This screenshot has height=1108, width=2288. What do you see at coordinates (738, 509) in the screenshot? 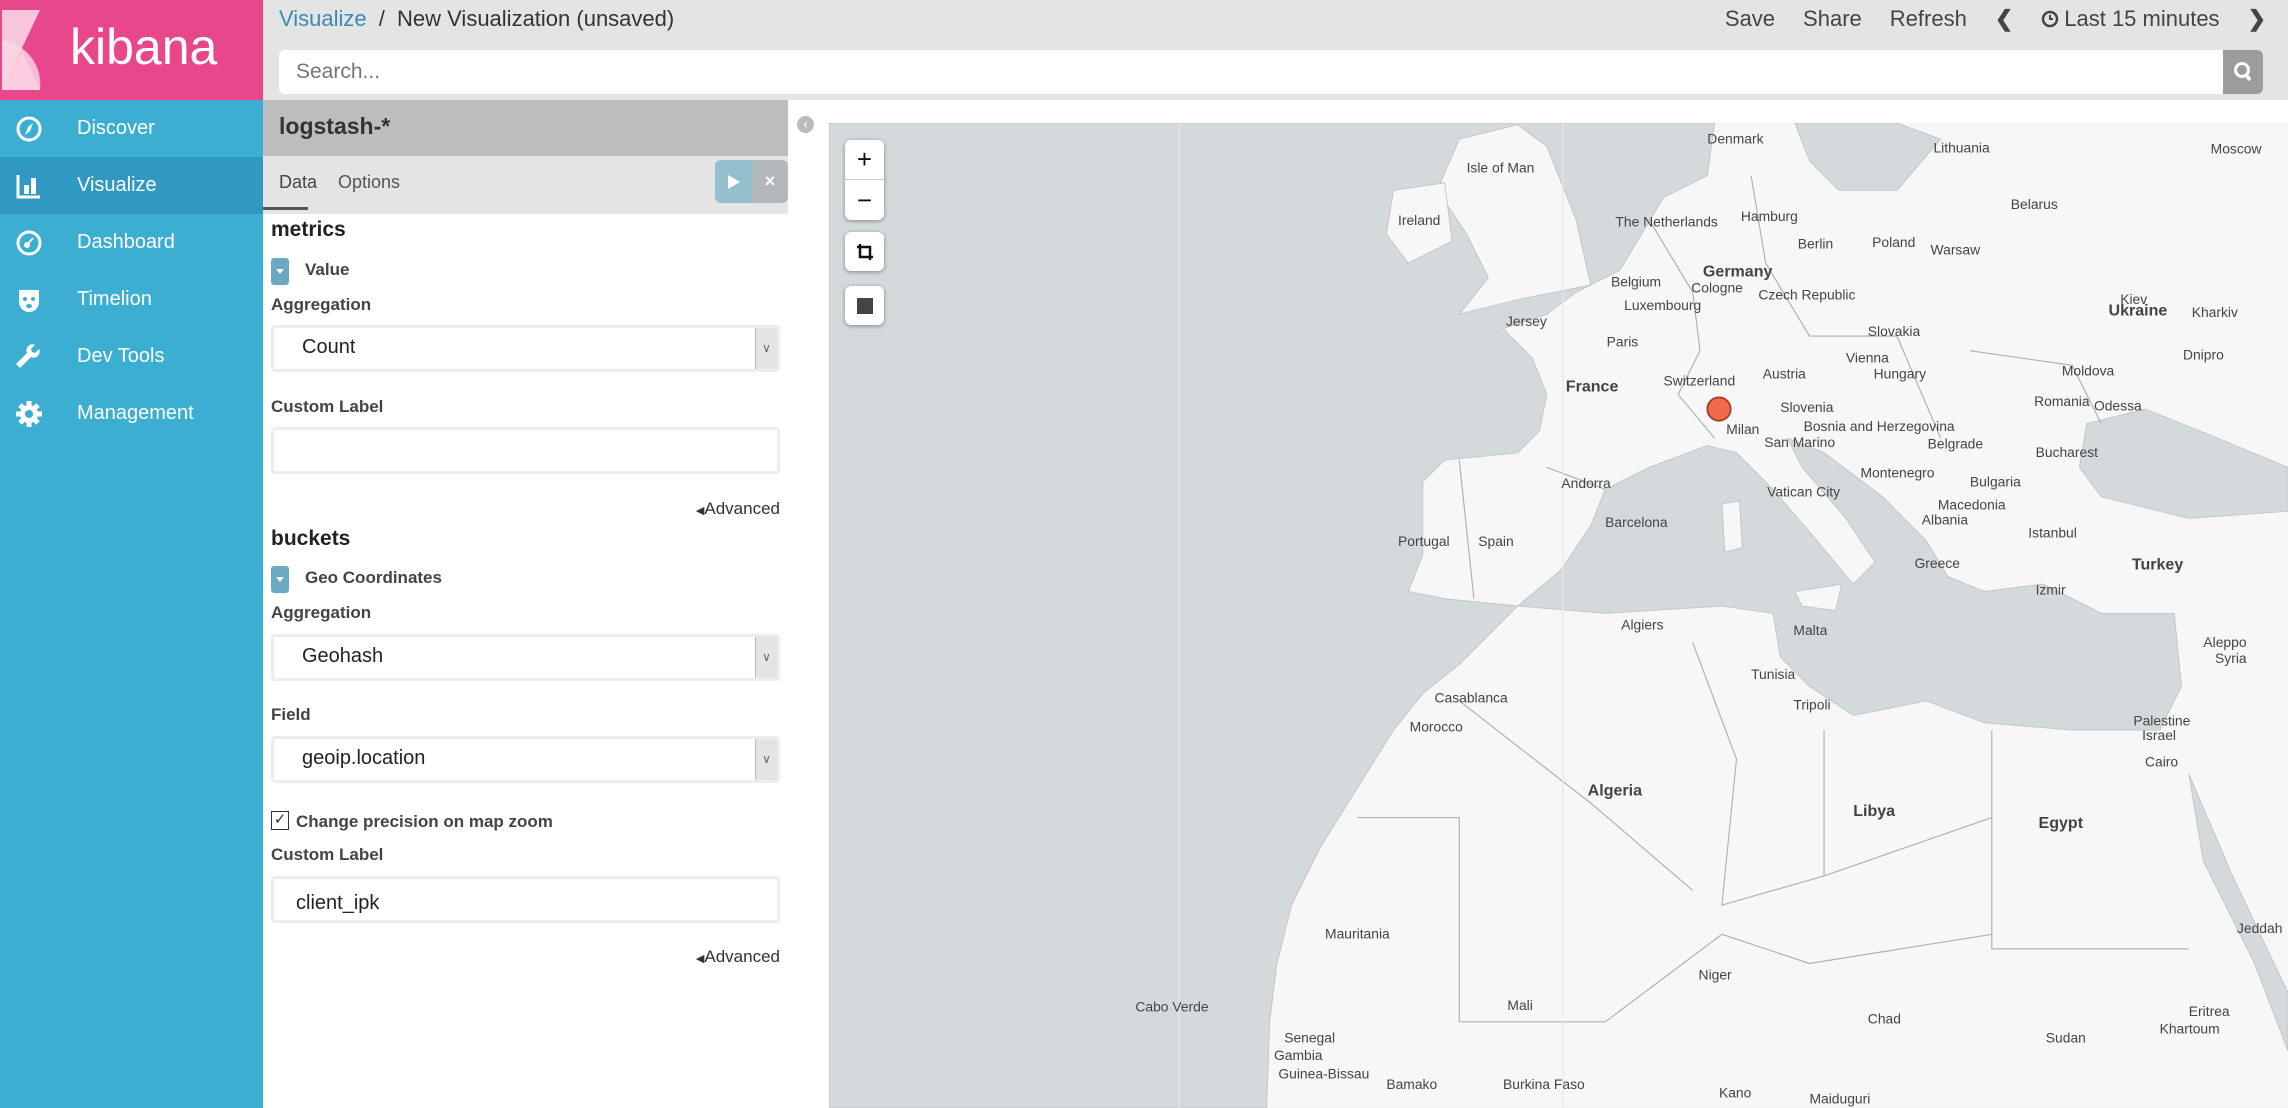
I see `advanced-toggle-metrics: ◀Advanced` at bounding box center [738, 509].